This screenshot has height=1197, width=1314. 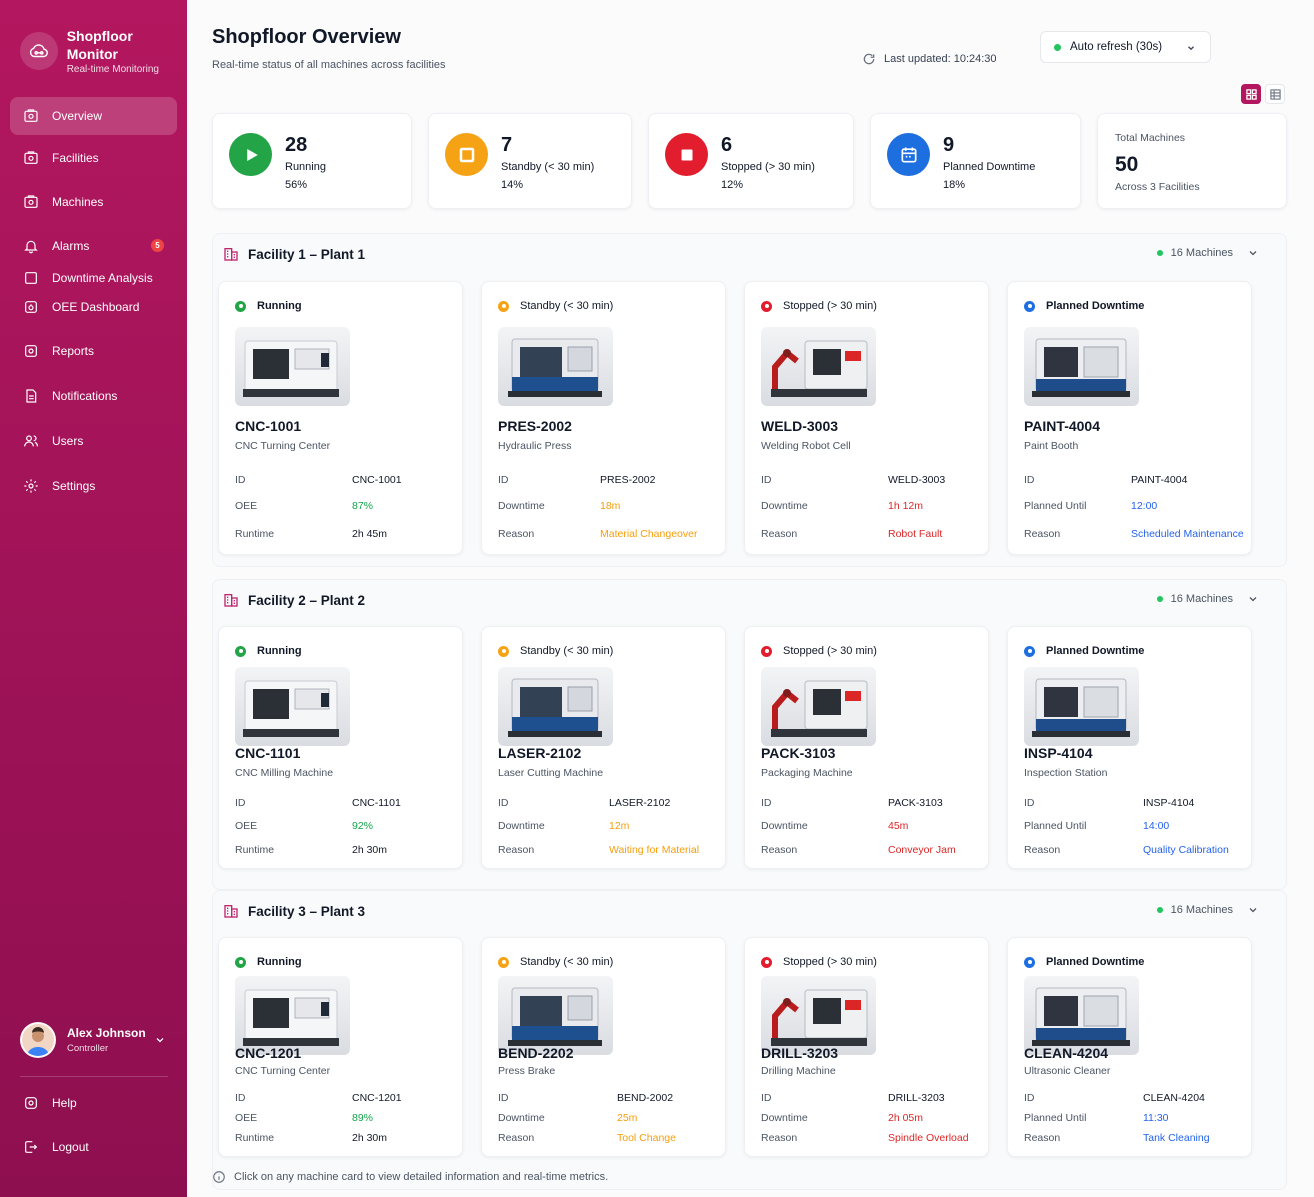 What do you see at coordinates (294, 911) in the screenshot?
I see `facility-header: Facility 3 – Plant 3` at bounding box center [294, 911].